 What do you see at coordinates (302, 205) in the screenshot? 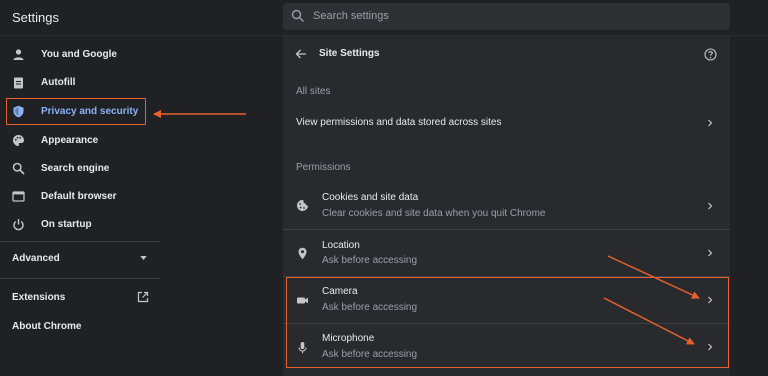
I see `cookie-icon` at bounding box center [302, 205].